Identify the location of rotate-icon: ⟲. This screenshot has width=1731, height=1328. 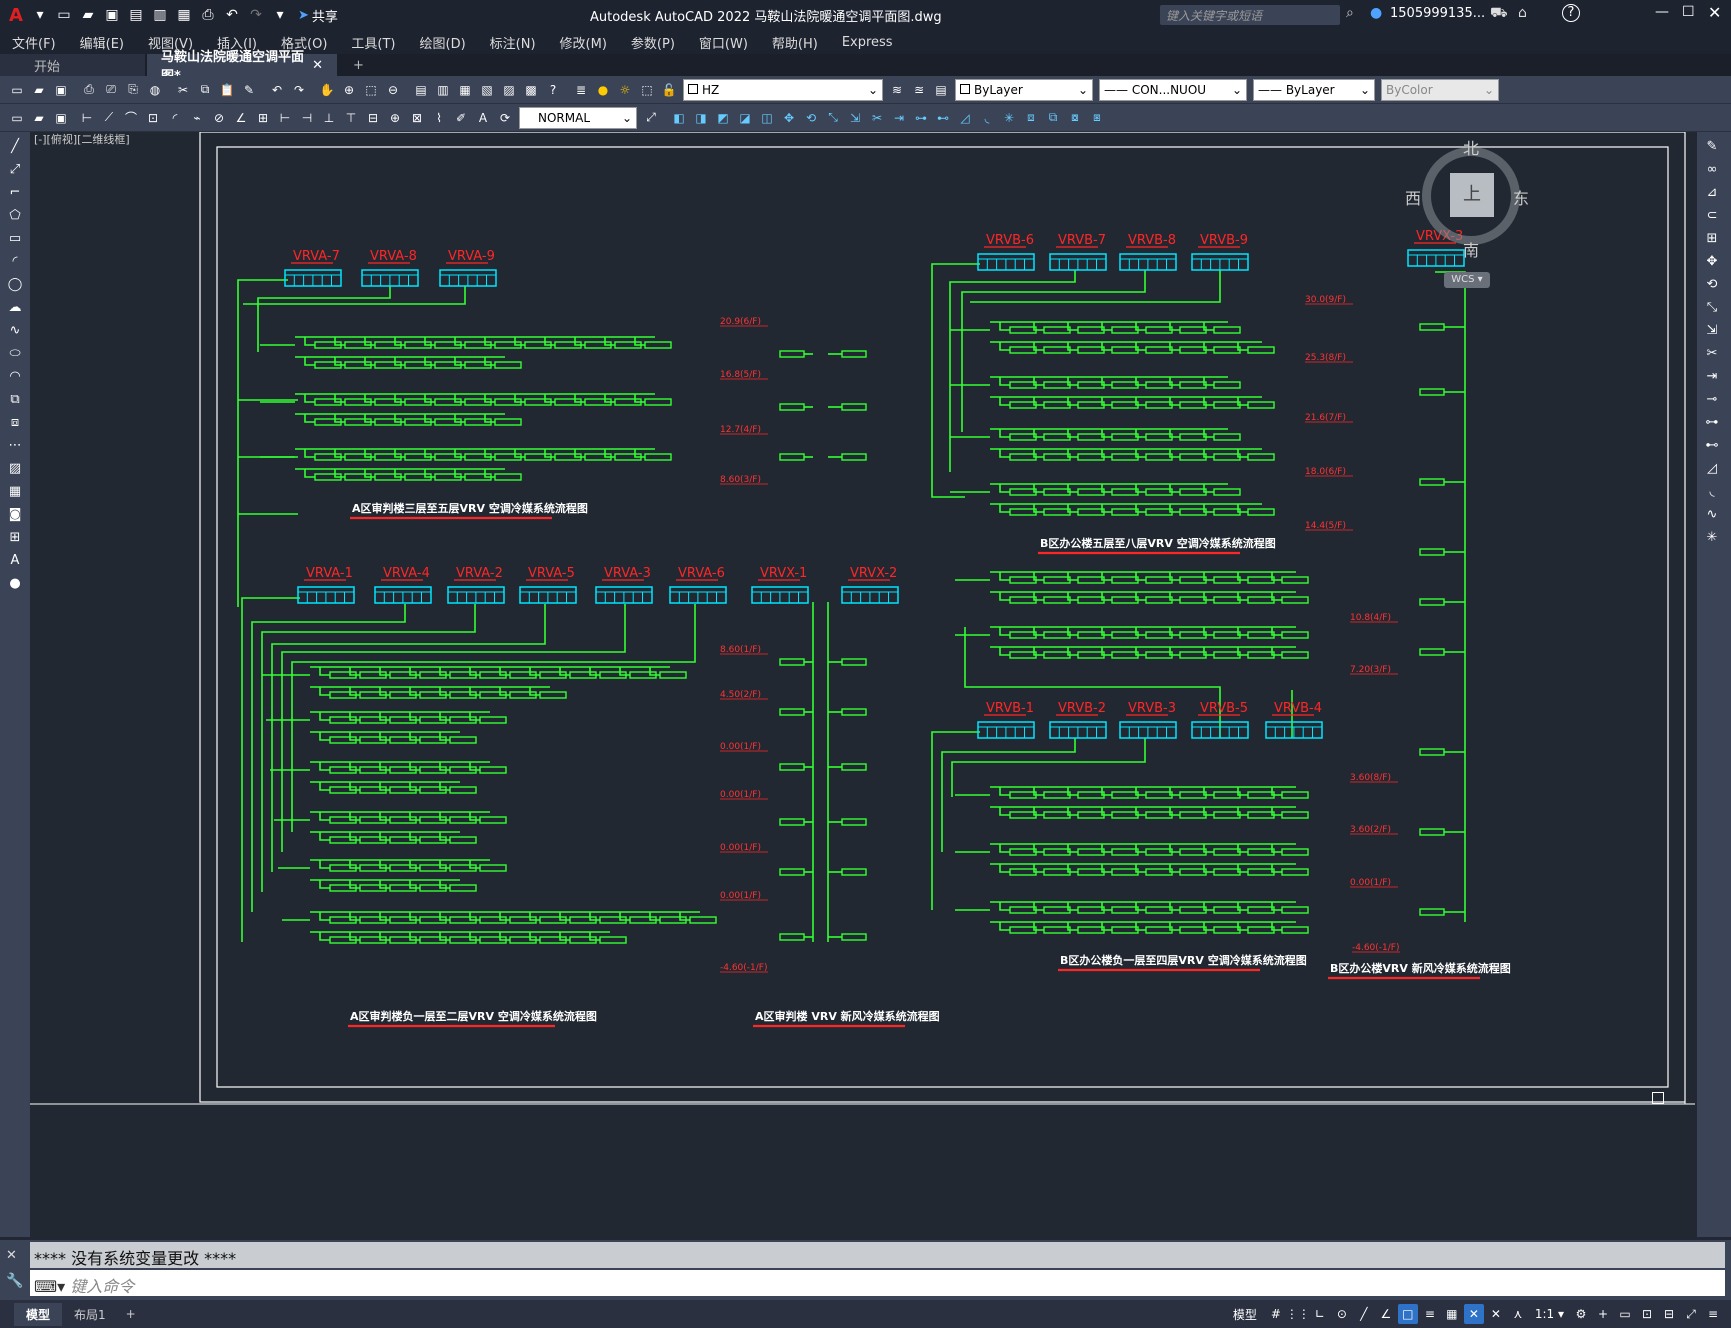
(811, 118).